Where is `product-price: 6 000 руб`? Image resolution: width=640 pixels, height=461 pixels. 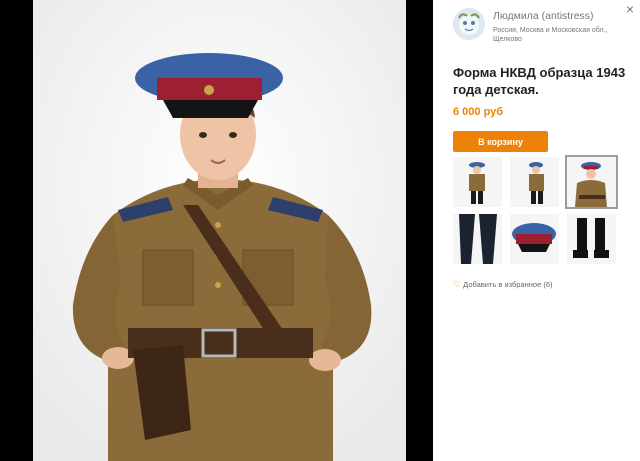 product-price: 6 000 руб is located at coordinates (478, 112).